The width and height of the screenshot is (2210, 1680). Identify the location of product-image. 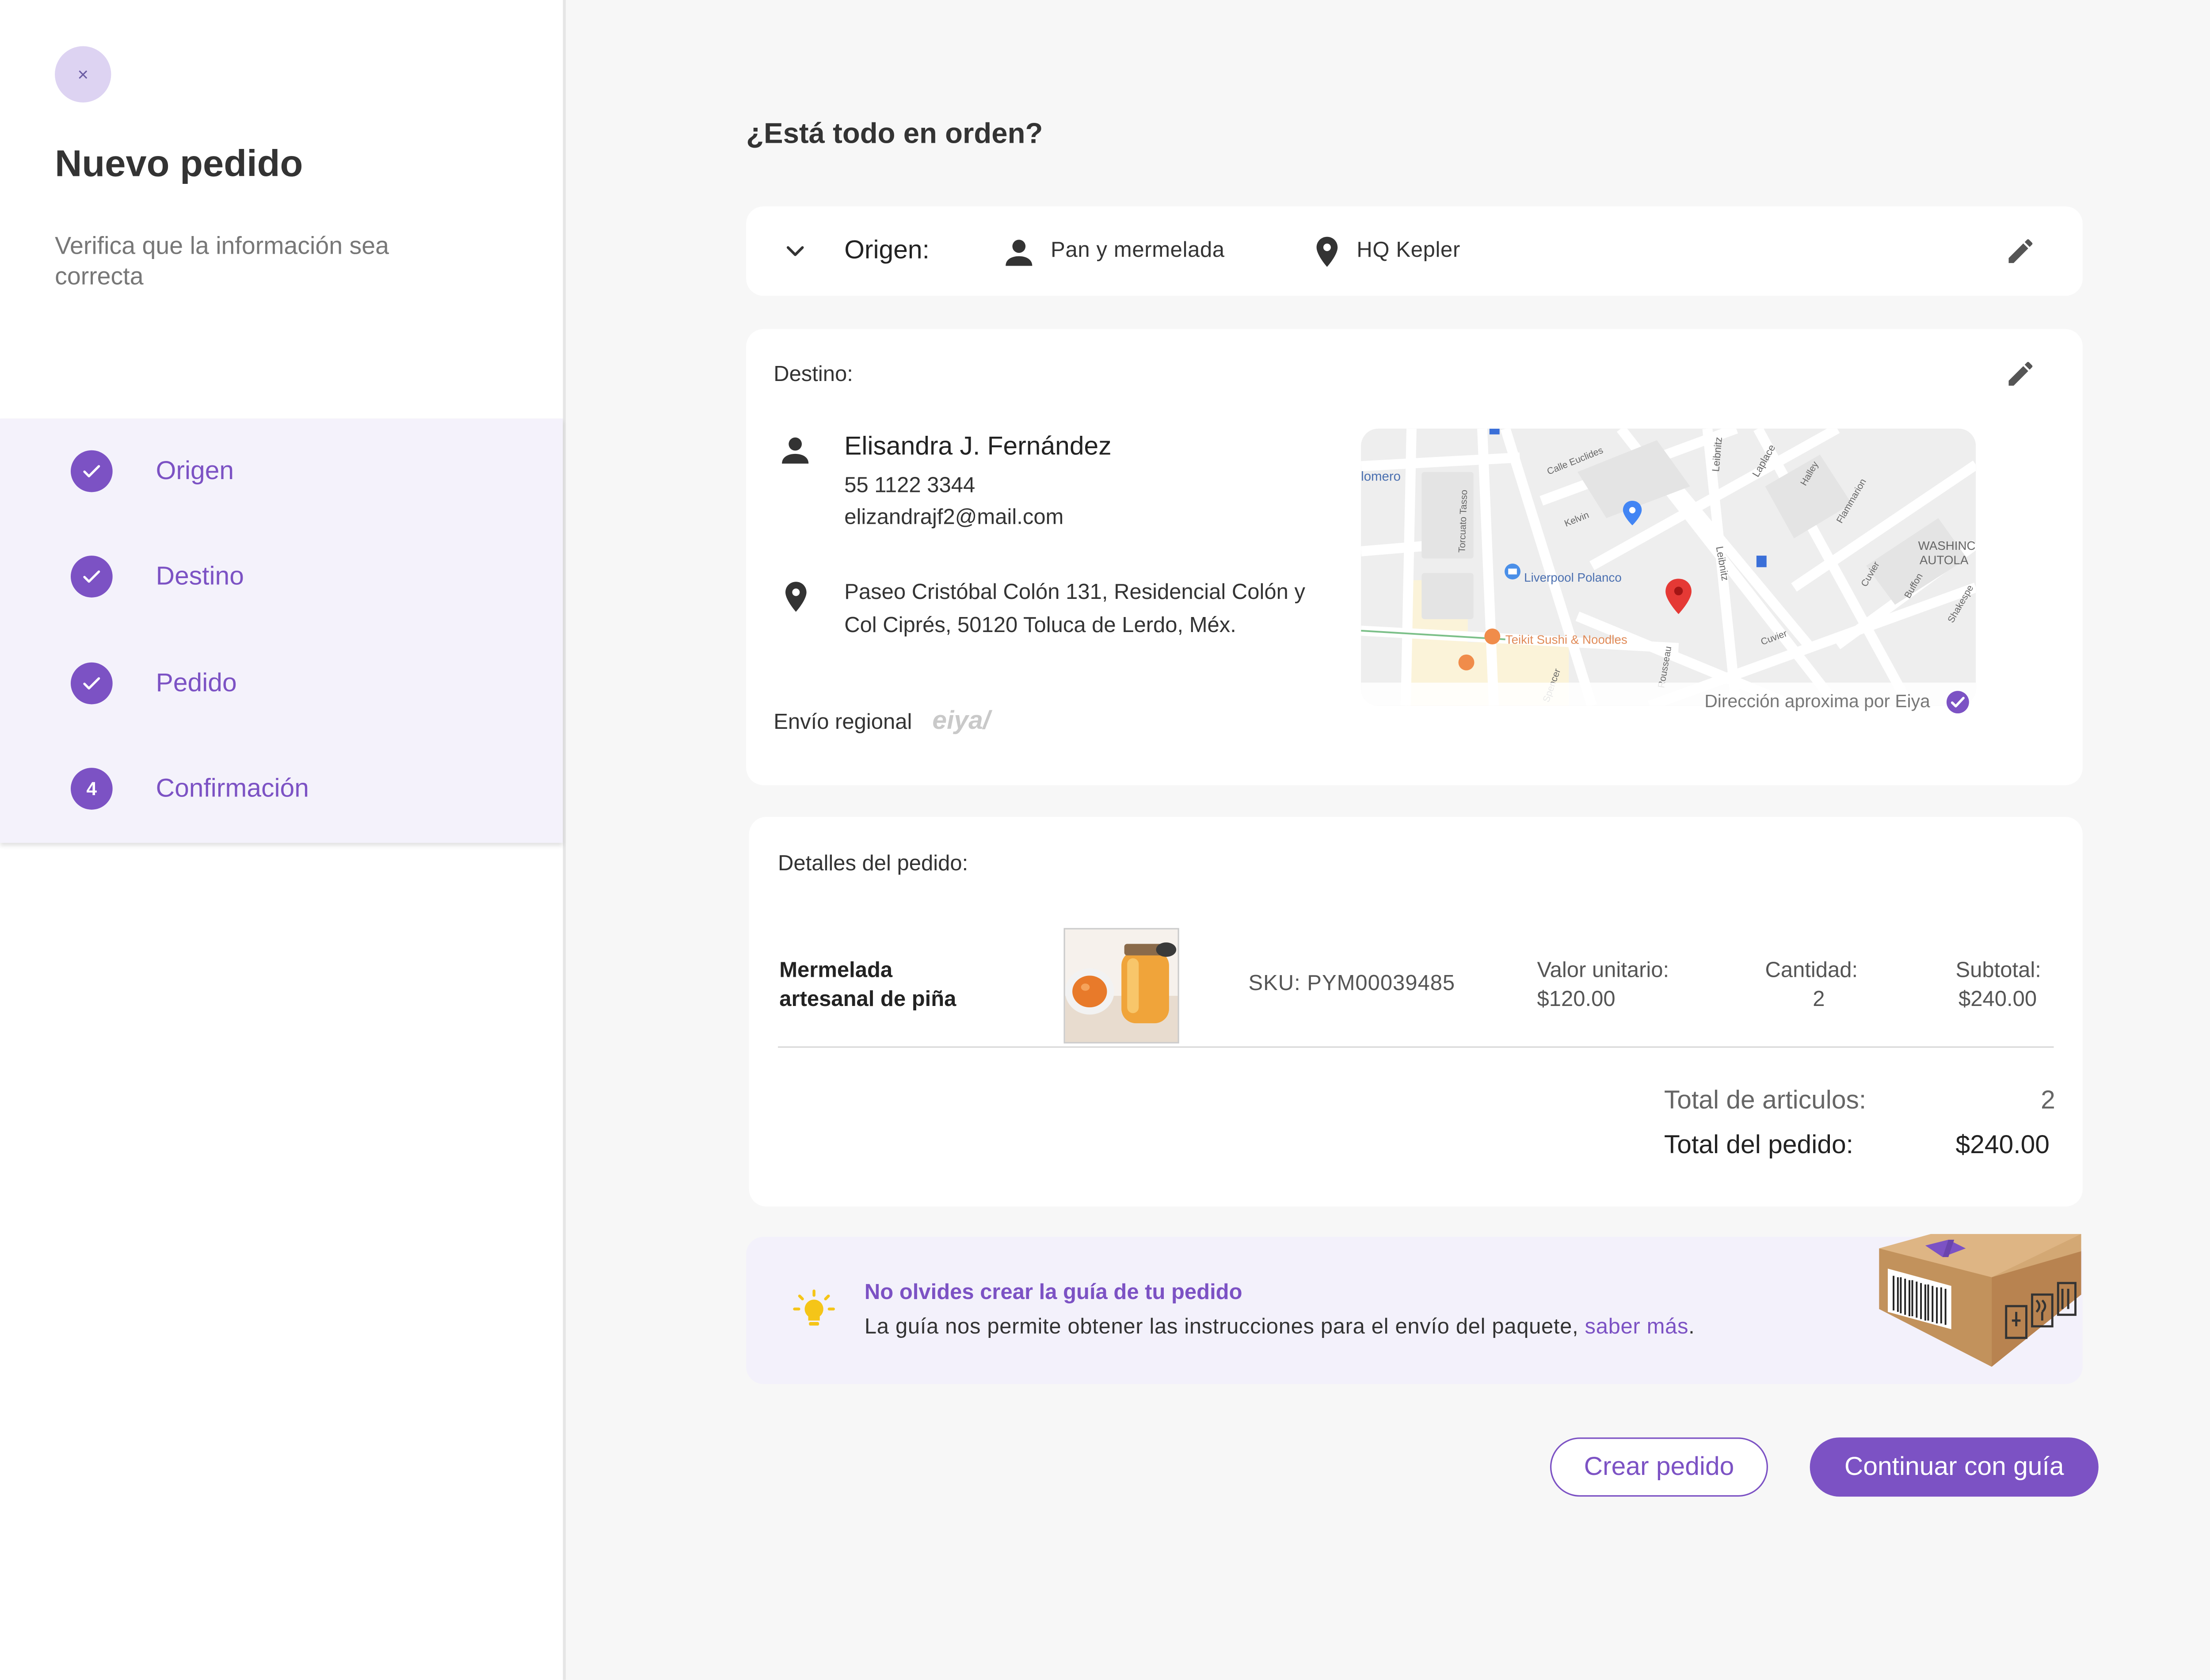
(1121, 986).